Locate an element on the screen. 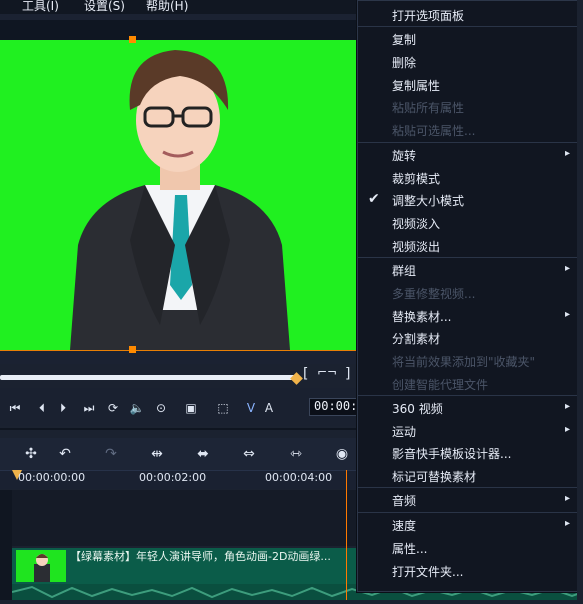 This screenshot has width=583, height=604. audio-mode-label: A is located at coordinates (269, 408).